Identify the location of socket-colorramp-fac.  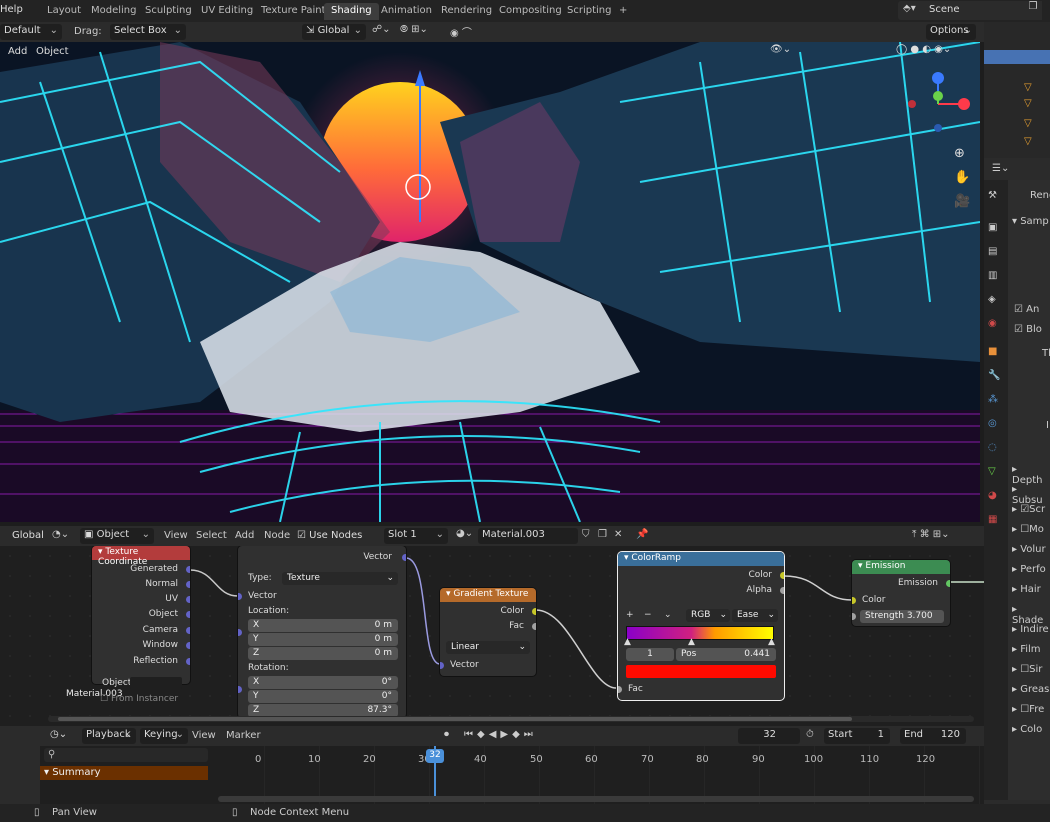
(620, 689).